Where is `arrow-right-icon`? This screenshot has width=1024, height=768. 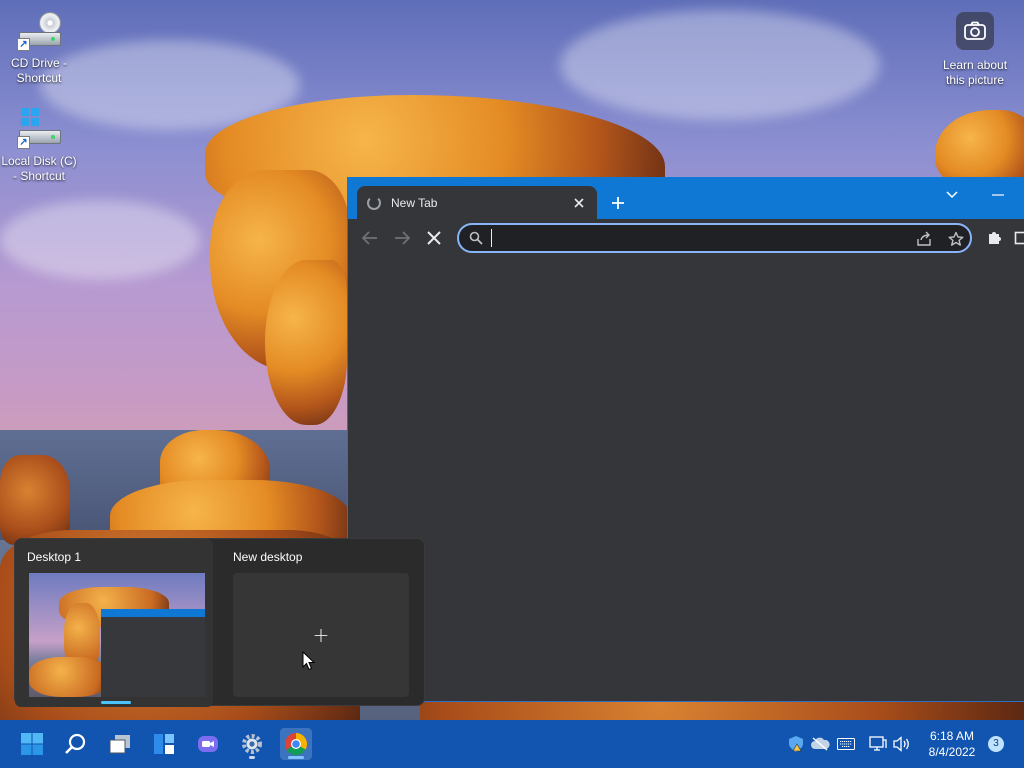 arrow-right-icon is located at coordinates (402, 238).